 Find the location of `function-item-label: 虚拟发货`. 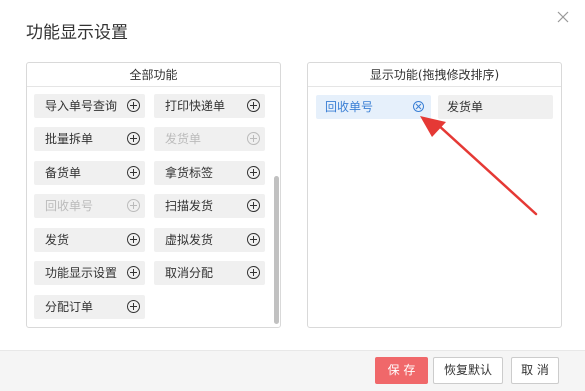

function-item-label: 虚拟发货 is located at coordinates (189, 240).